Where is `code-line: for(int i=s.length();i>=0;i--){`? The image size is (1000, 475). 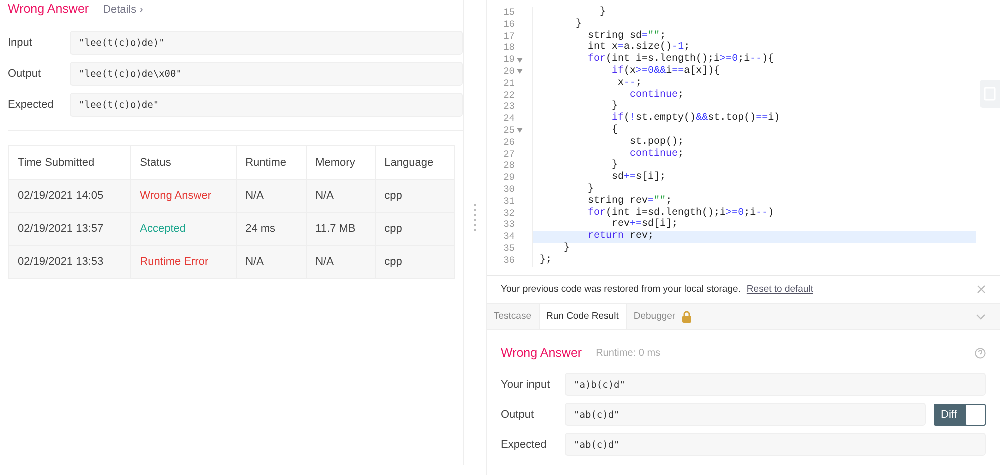
code-line: for(int i=s.length();i>=0;i--){ is located at coordinates (681, 60).